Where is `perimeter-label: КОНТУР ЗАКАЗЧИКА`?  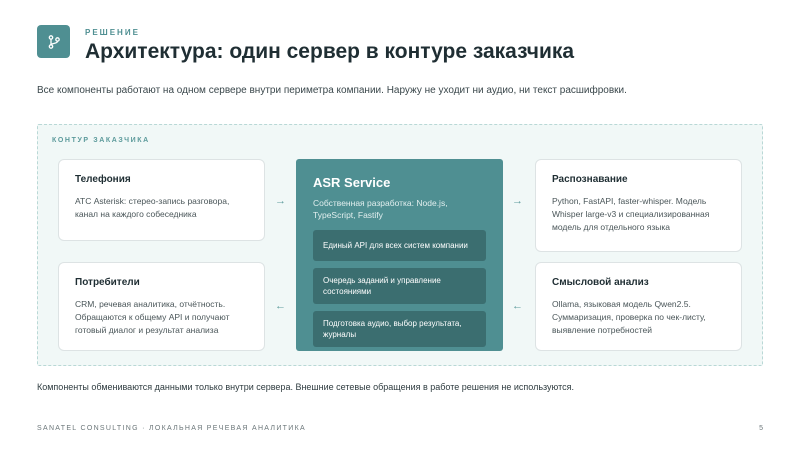 perimeter-label: КОНТУР ЗАКАЗЧИКА is located at coordinates (101, 140).